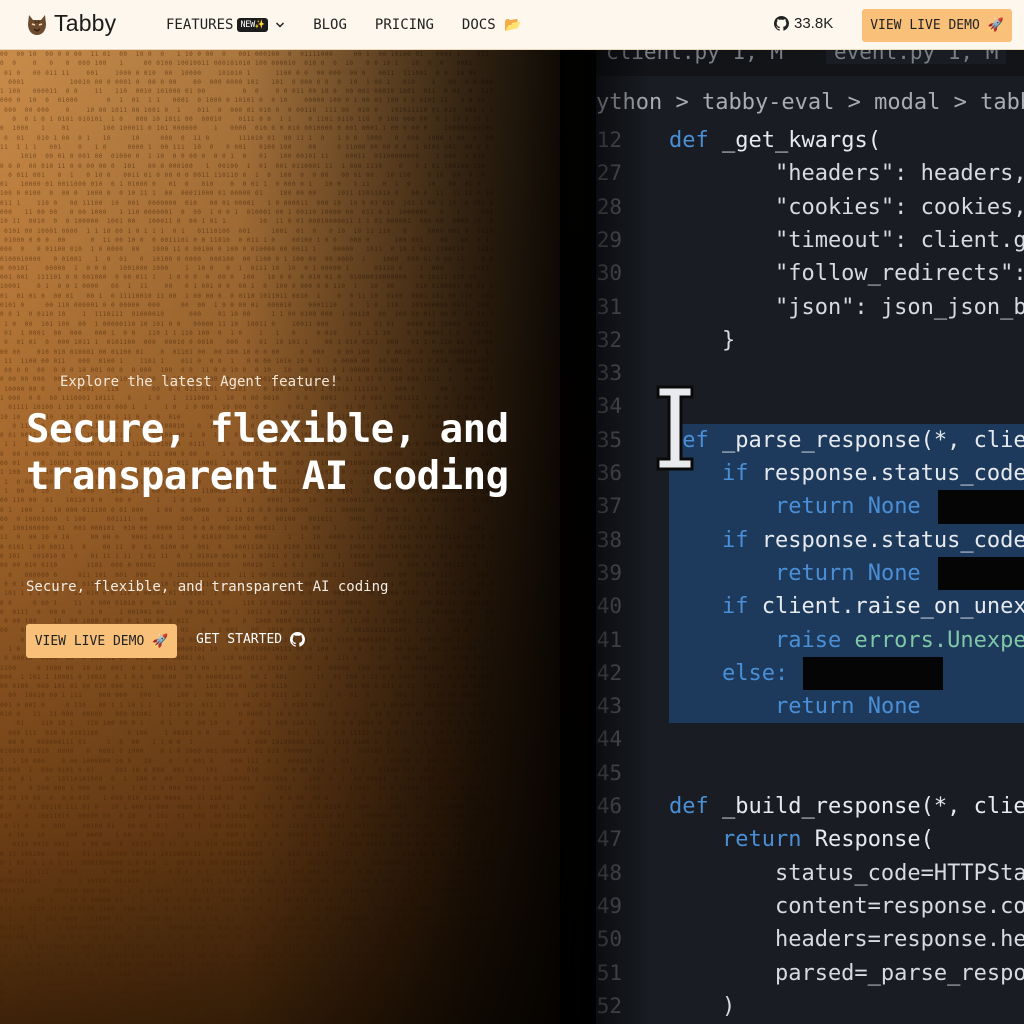 This screenshot has width=1024, height=1024. Describe the element at coordinates (702, 340) in the screenshot. I see `code-line: }` at that location.